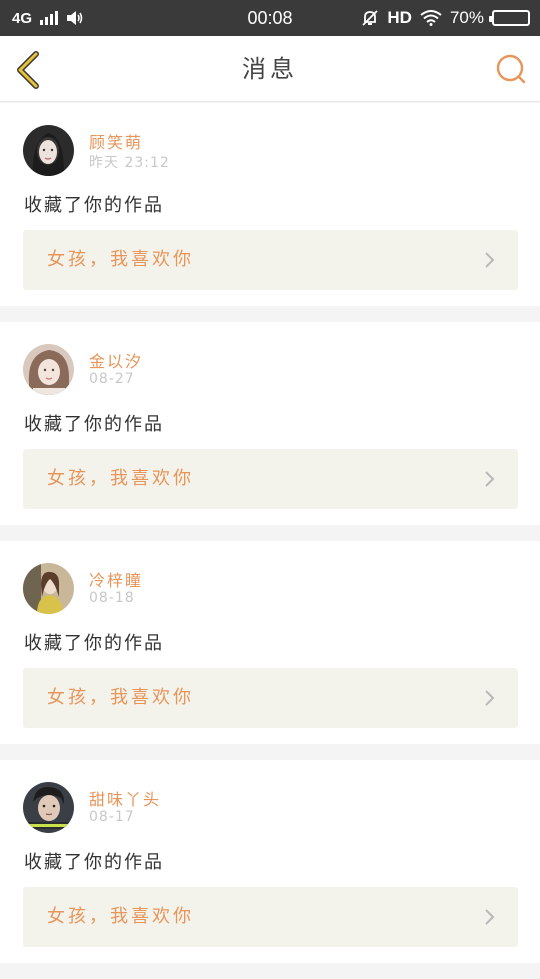  Describe the element at coordinates (112, 817) in the screenshot. I see `timestamp: 08-17` at that location.